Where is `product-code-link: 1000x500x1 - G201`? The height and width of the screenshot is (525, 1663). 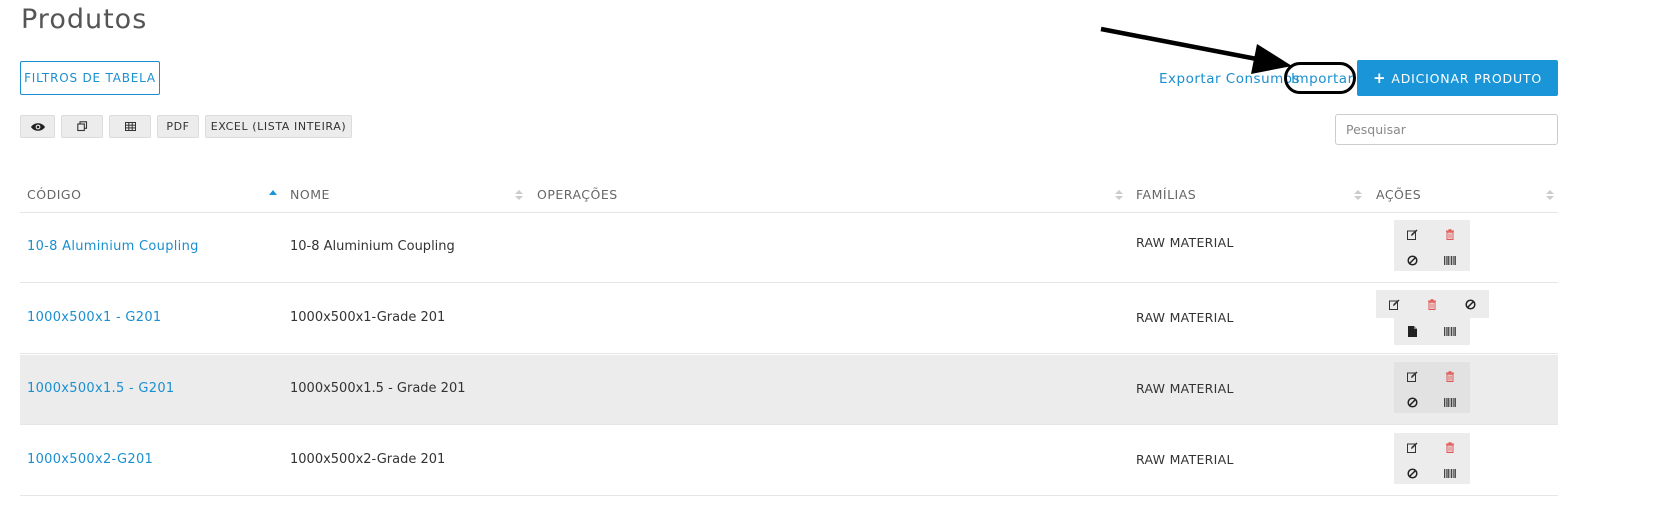 product-code-link: 1000x500x1 - G201 is located at coordinates (94, 317).